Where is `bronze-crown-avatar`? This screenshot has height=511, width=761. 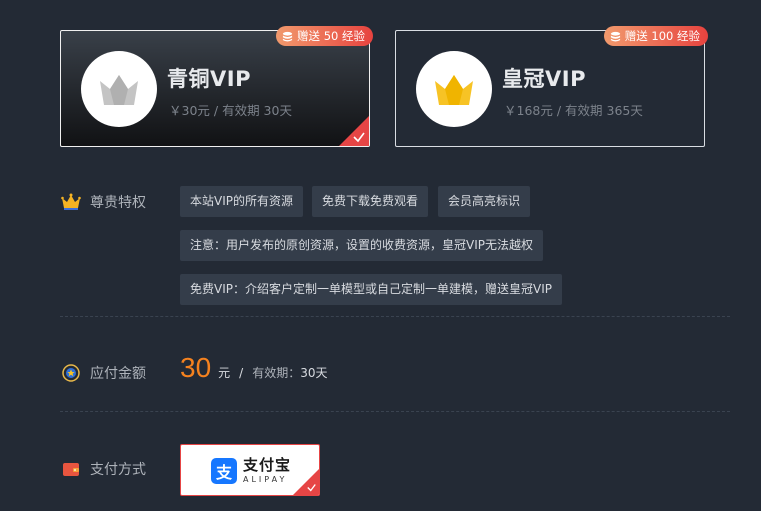 bronze-crown-avatar is located at coordinates (119, 89).